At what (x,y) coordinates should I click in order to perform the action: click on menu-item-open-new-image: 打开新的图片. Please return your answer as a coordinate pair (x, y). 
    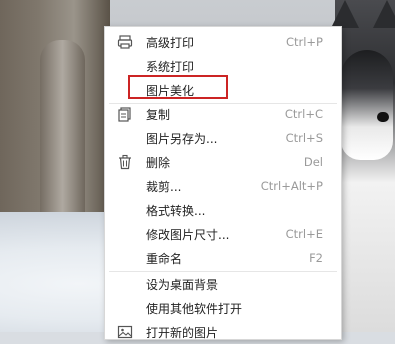
    Looking at the image, I should click on (223, 332).